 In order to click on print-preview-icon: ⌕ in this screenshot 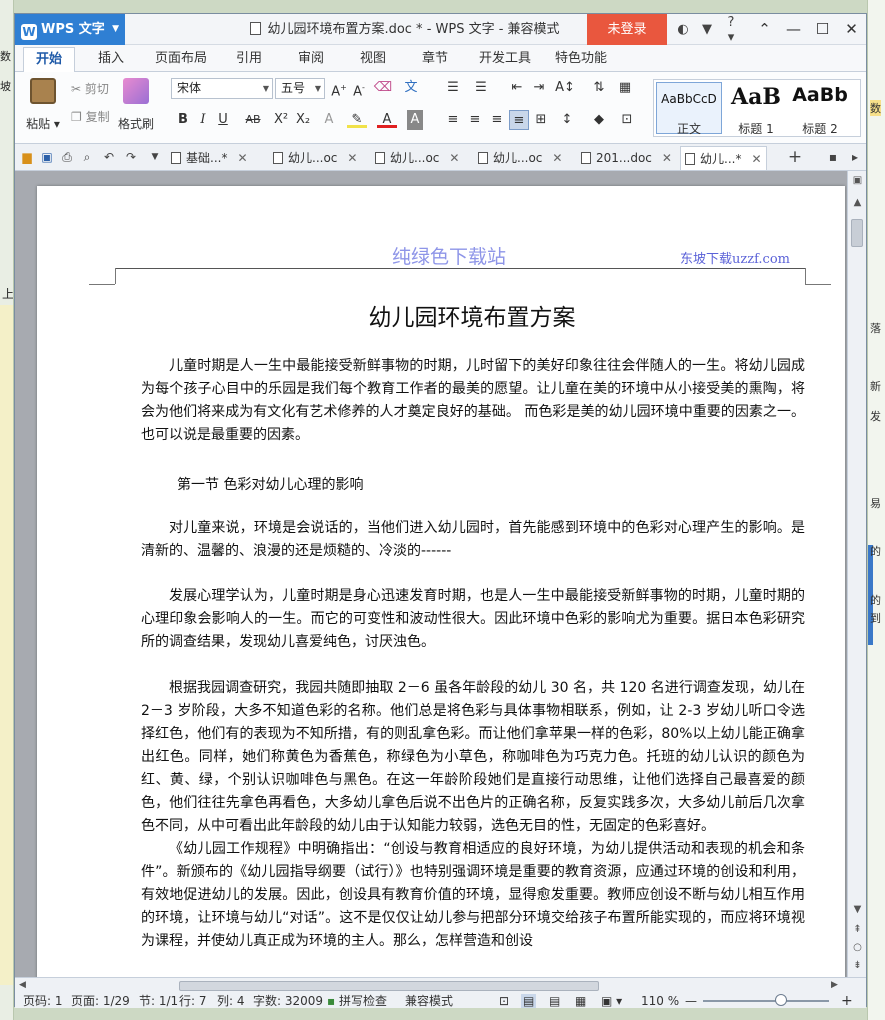, I will do `click(87, 157)`.